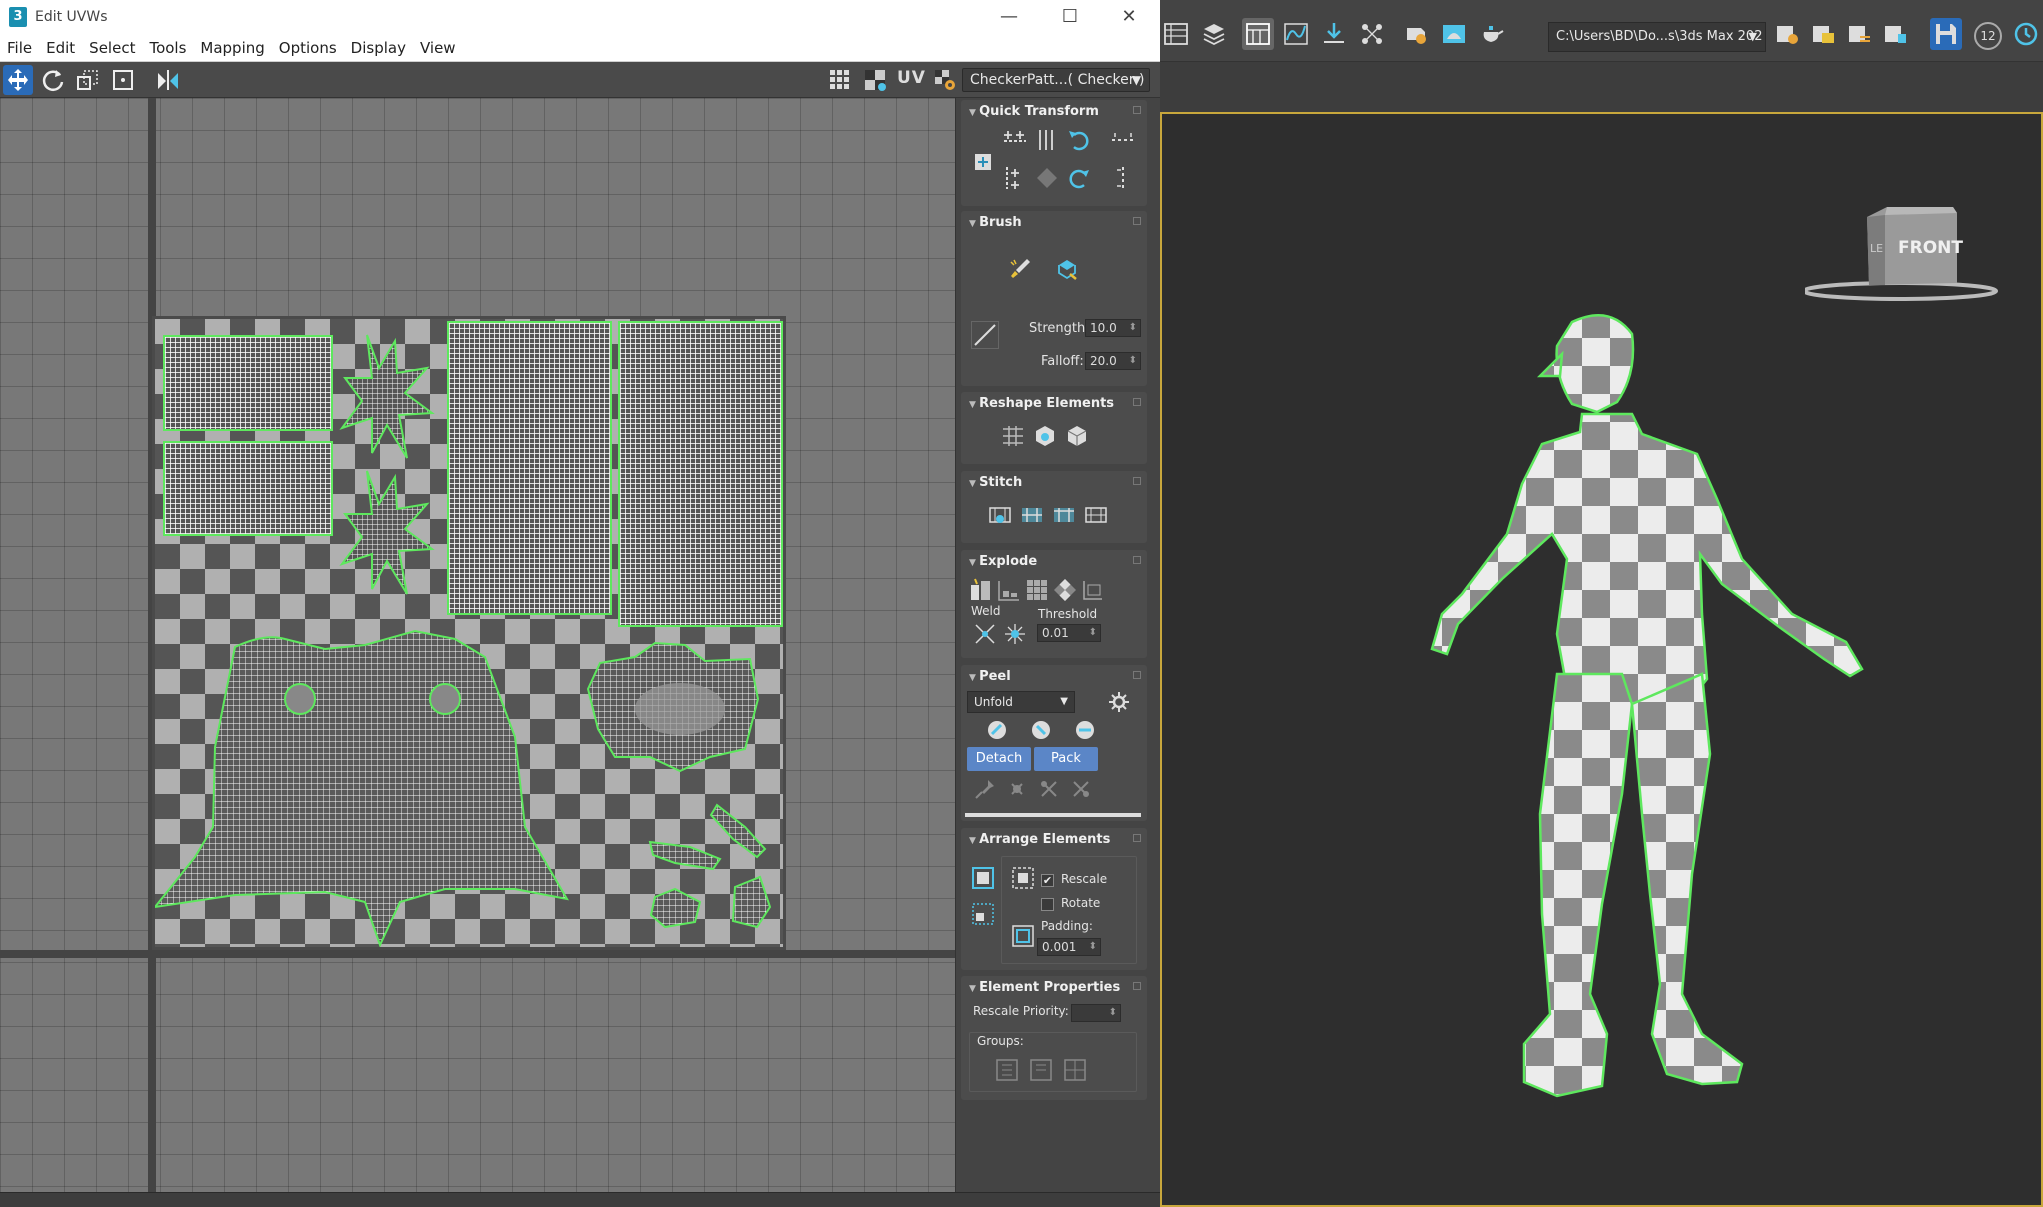 The image size is (2043, 1207). What do you see at coordinates (981, 590) in the screenshot?
I see `explode-by-smoothing-button` at bounding box center [981, 590].